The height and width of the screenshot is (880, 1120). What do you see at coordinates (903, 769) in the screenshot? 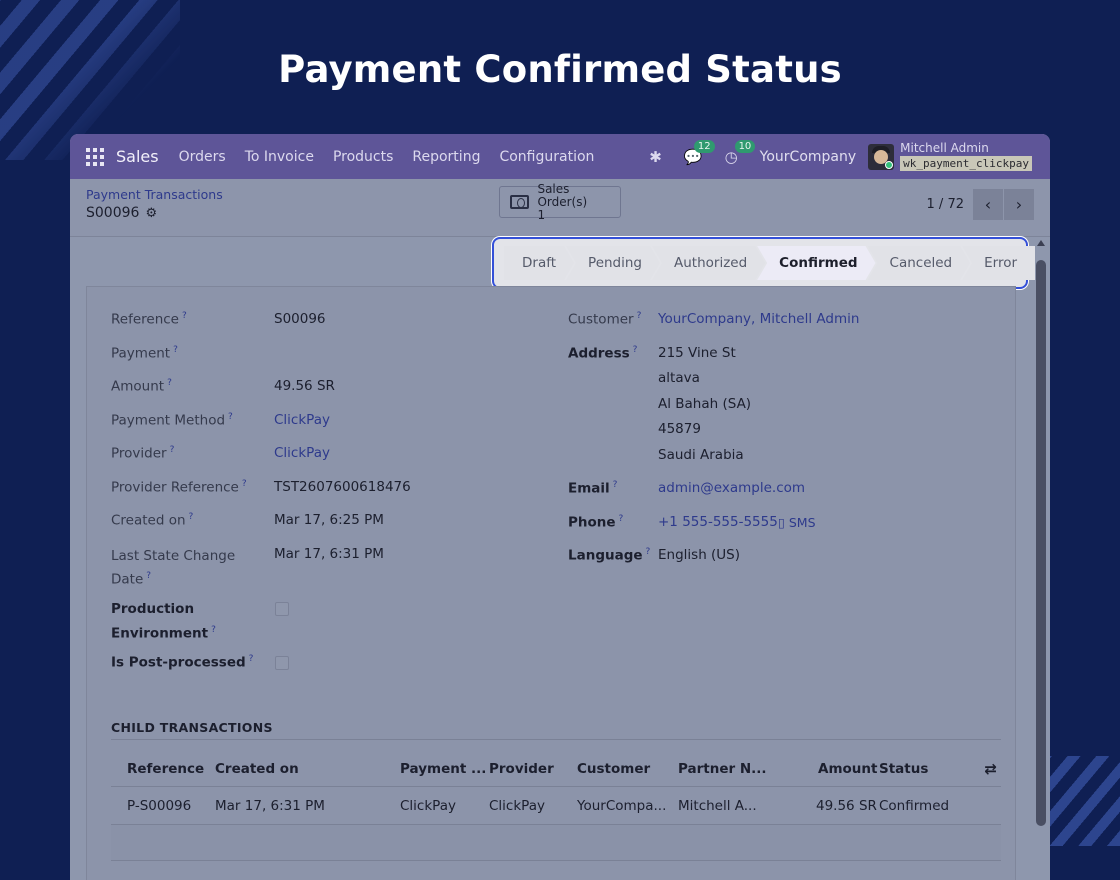
I see `column-status: Status` at bounding box center [903, 769].